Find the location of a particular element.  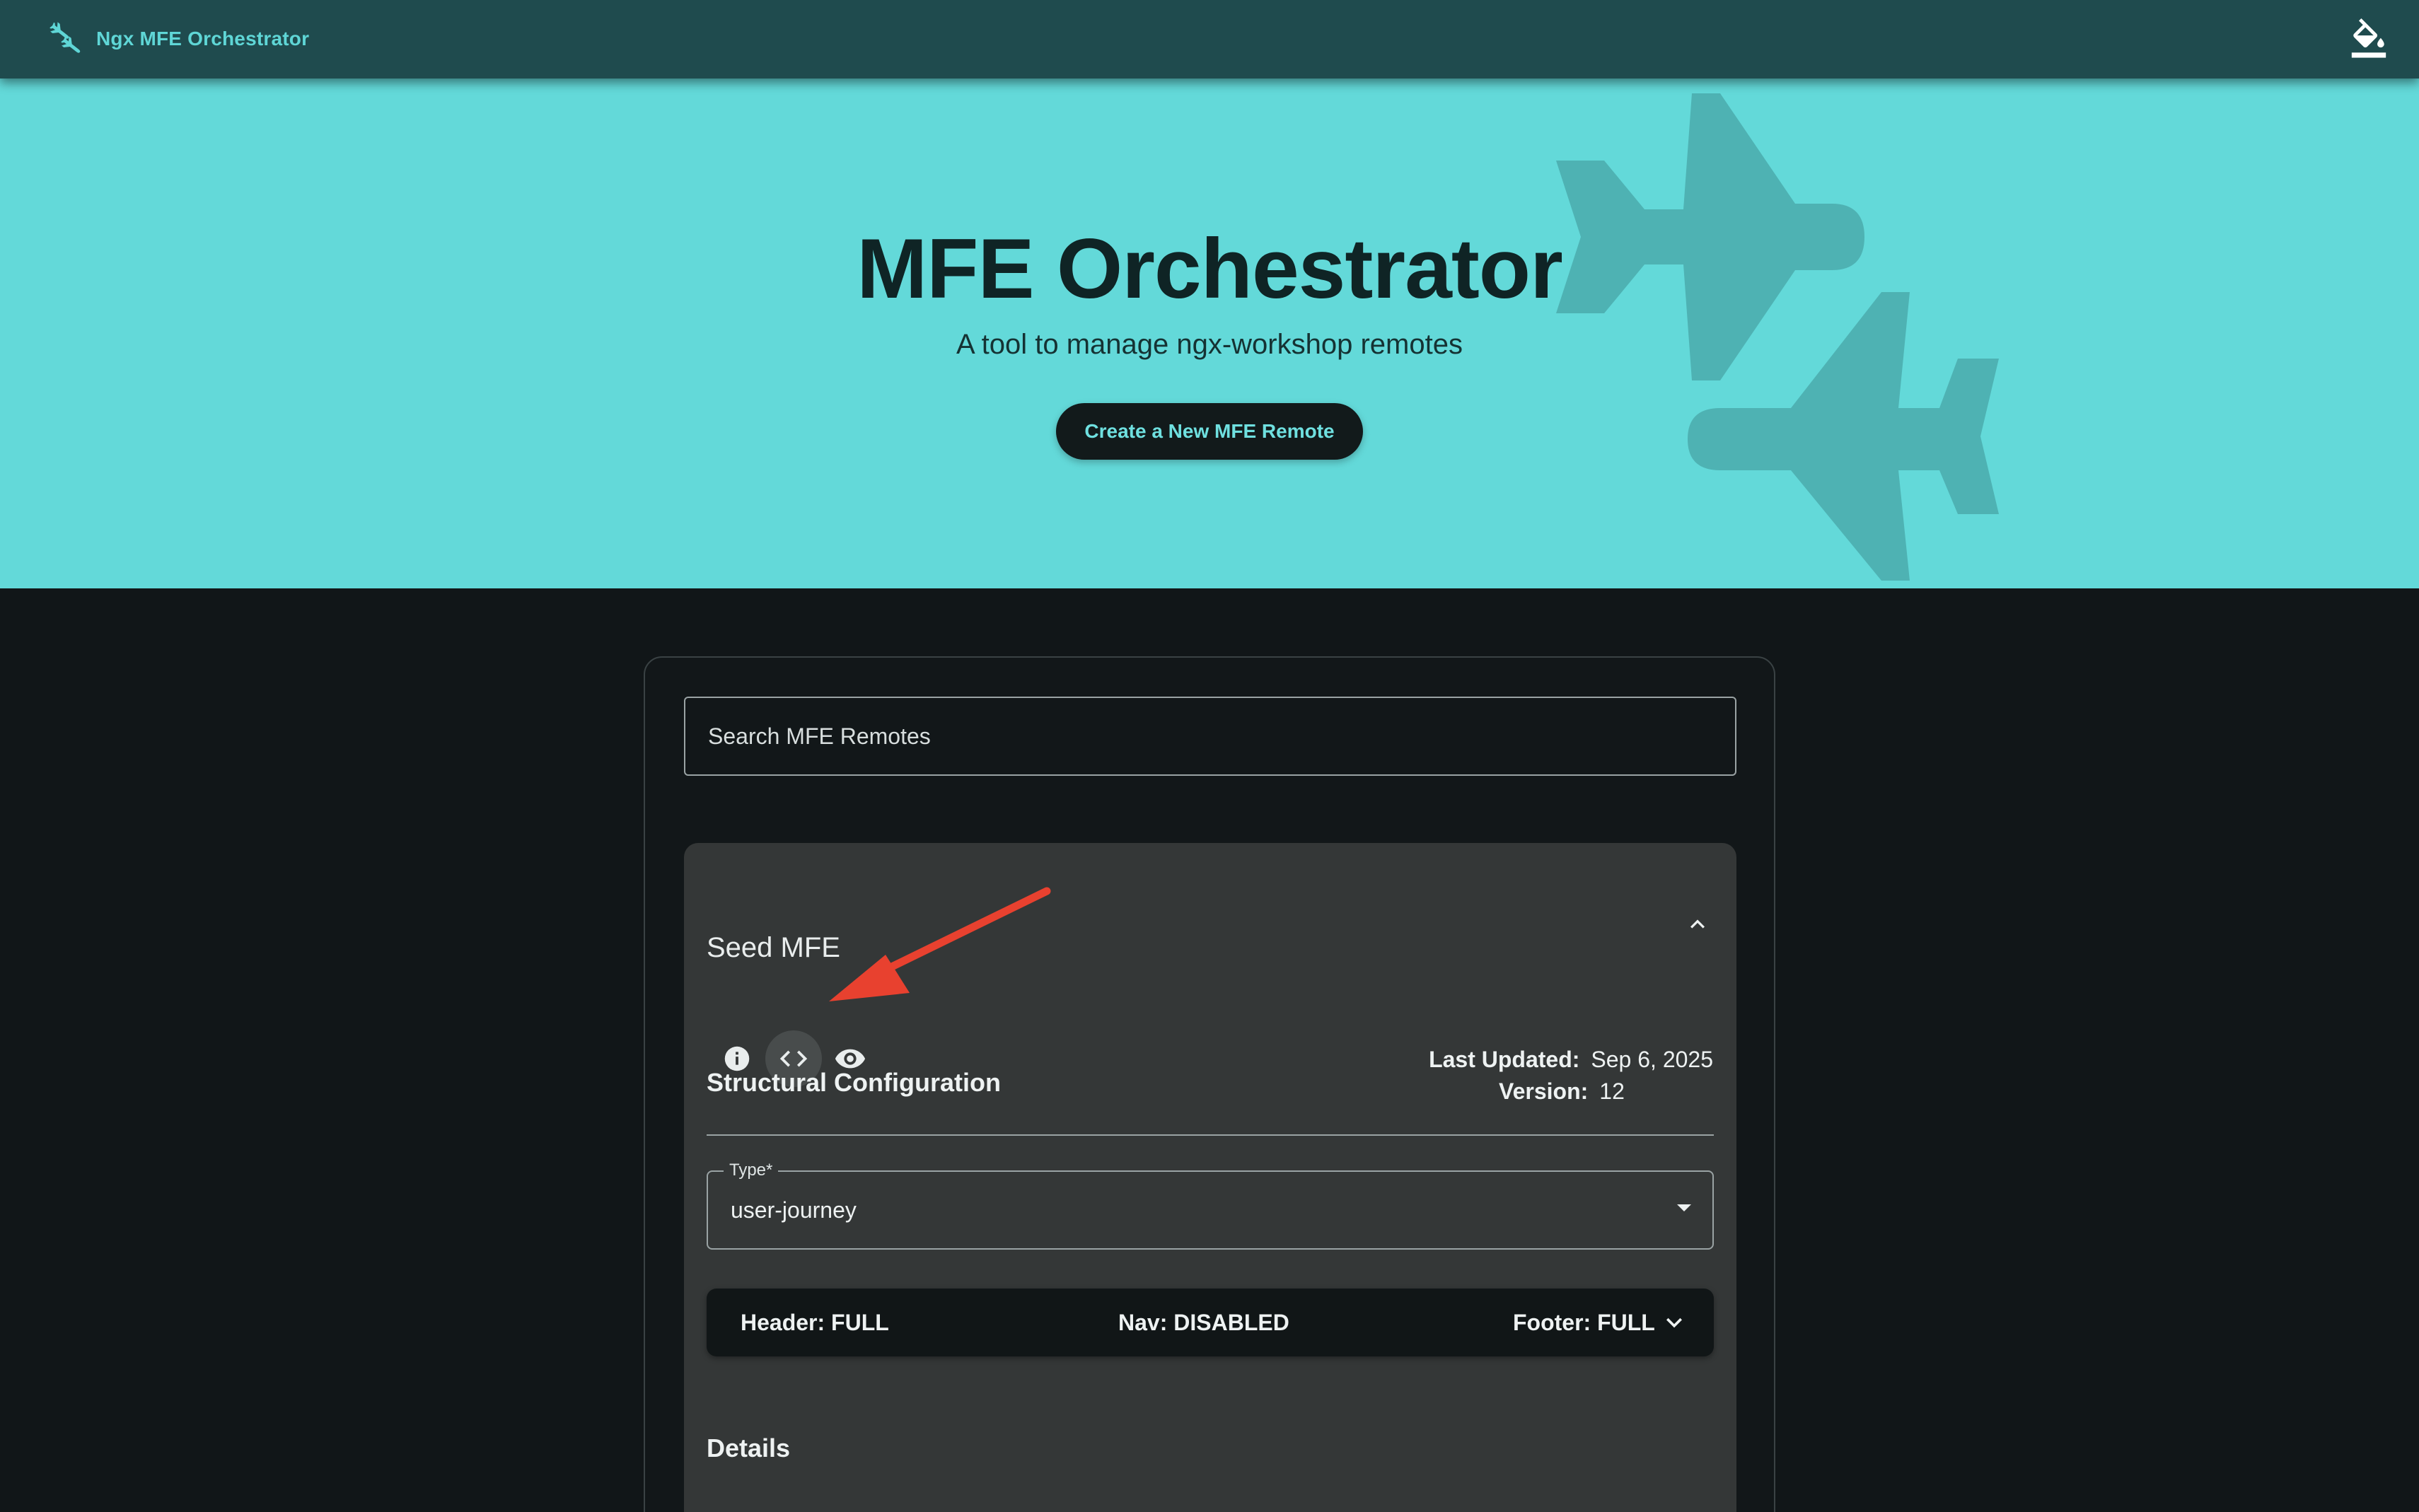

theme-toggle-button is located at coordinates (2369, 39).